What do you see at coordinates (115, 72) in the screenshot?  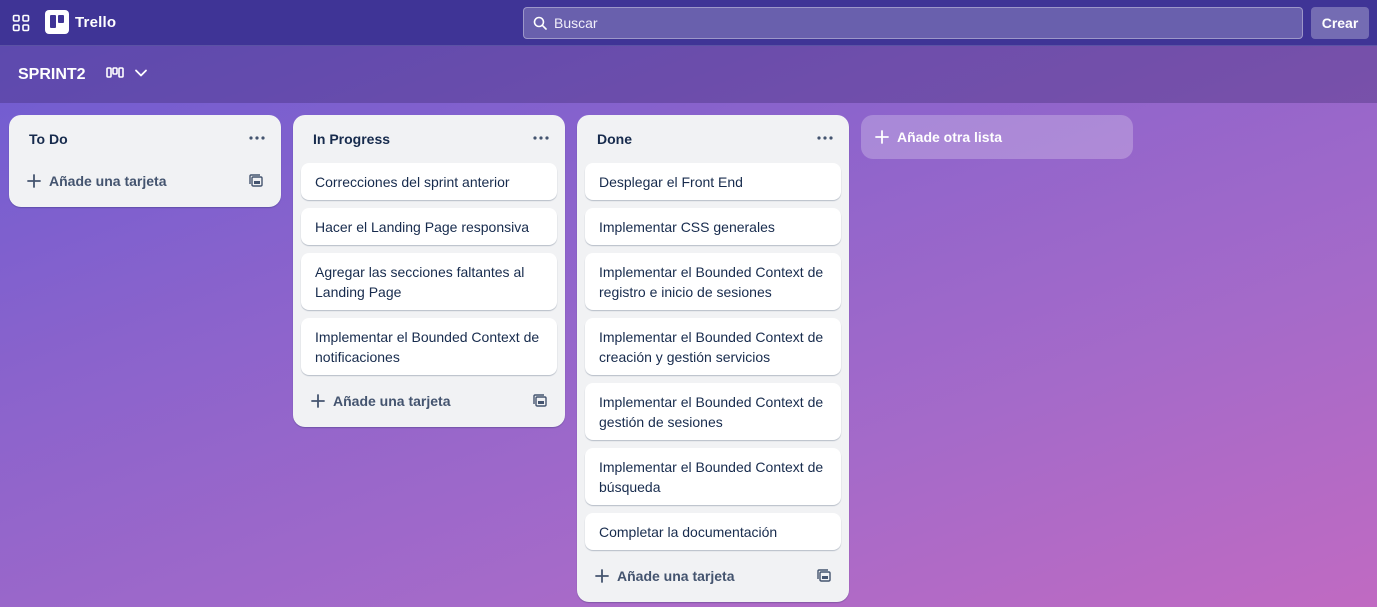 I see `board-view-icon` at bounding box center [115, 72].